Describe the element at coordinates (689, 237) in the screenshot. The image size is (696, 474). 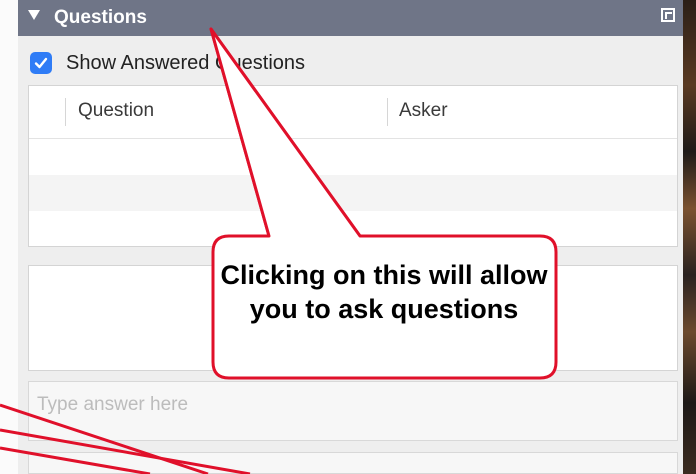
I see `background-image-edge` at that location.